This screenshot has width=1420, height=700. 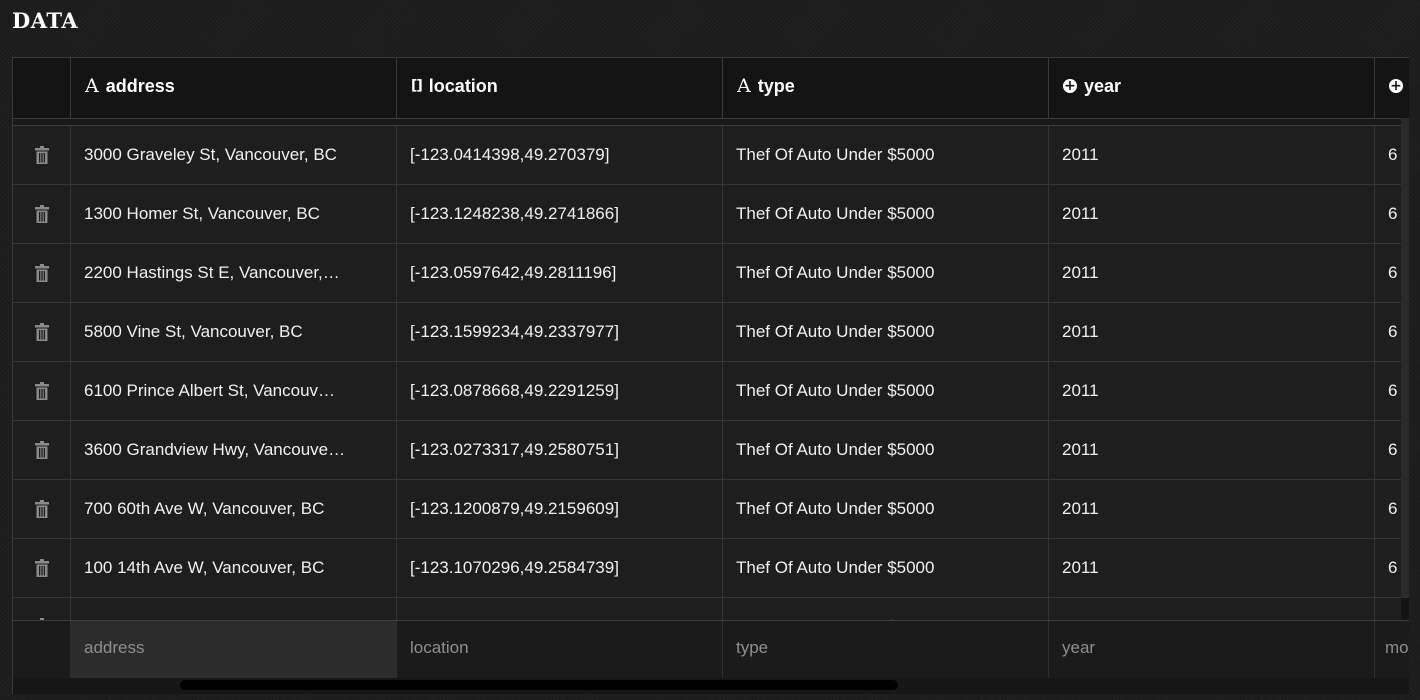 I want to click on column-header-next: +, so click(x=1392, y=88).